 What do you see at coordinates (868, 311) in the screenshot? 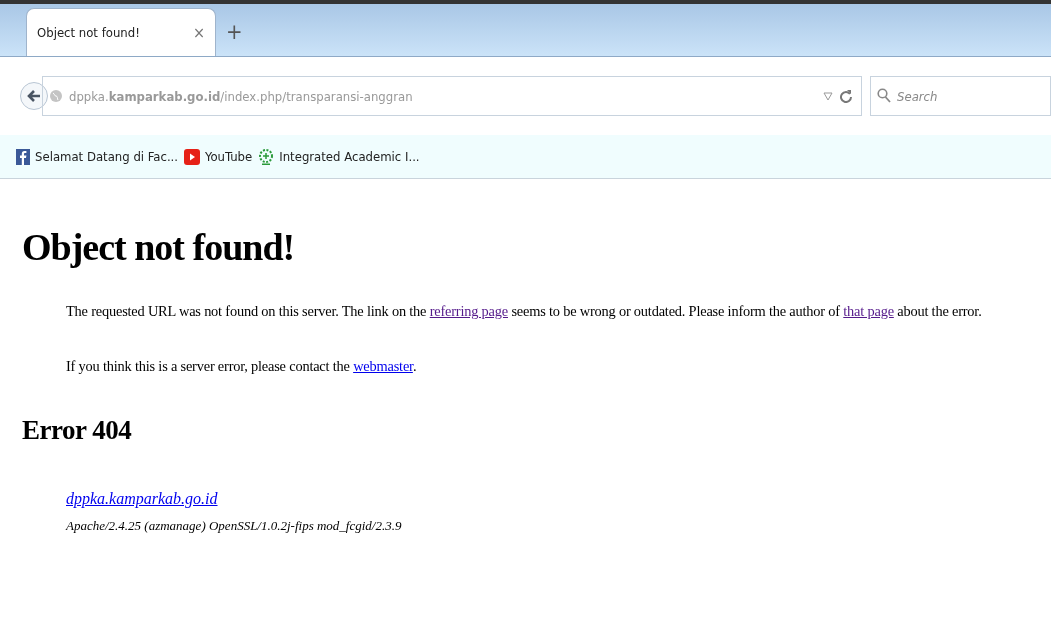
I see `text-link: that page` at bounding box center [868, 311].